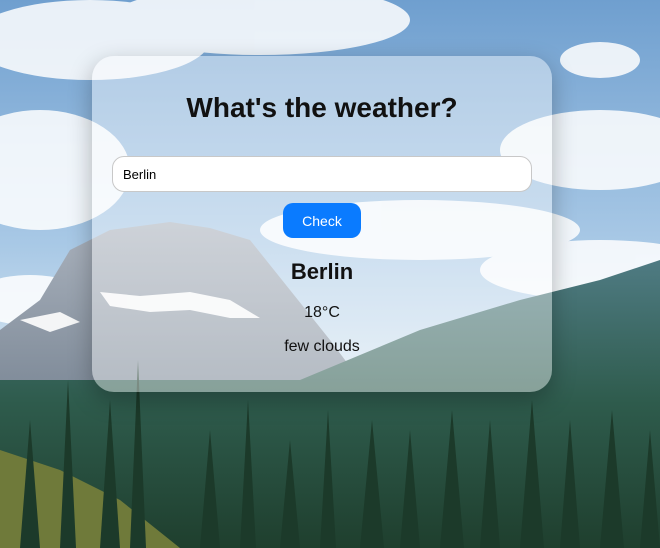  What do you see at coordinates (322, 312) in the screenshot?
I see `result-temperature: 18°C` at bounding box center [322, 312].